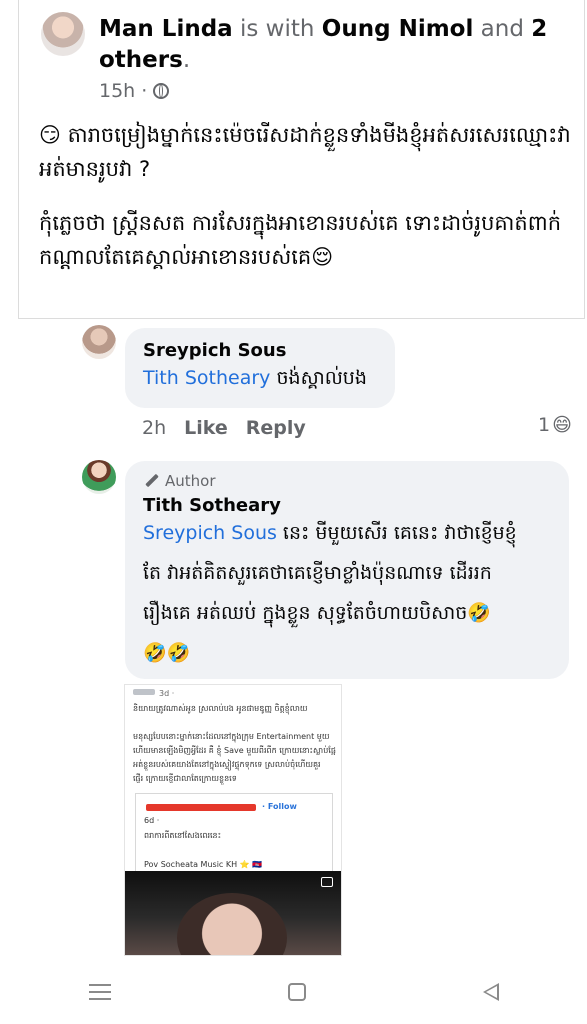  I want to click on comment1-text: Tith Sotheary ចង់ស្គាល់បង, so click(255, 378).